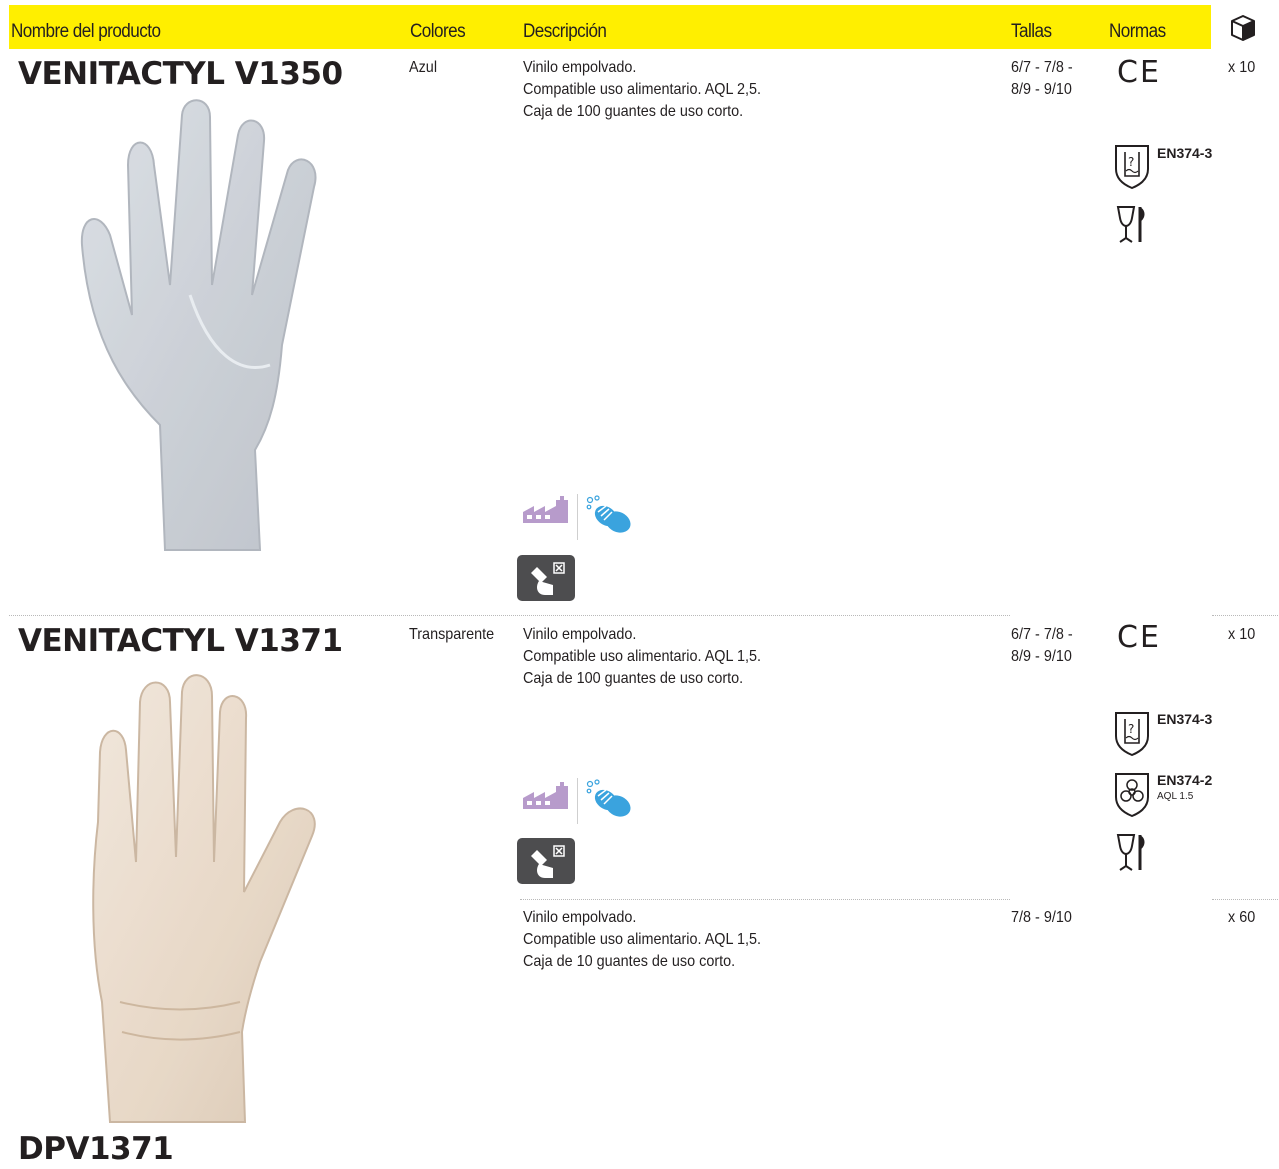 Image resolution: width=1279 pixels, height=1169 pixels. I want to click on norm-label: EN374-2, so click(1185, 780).